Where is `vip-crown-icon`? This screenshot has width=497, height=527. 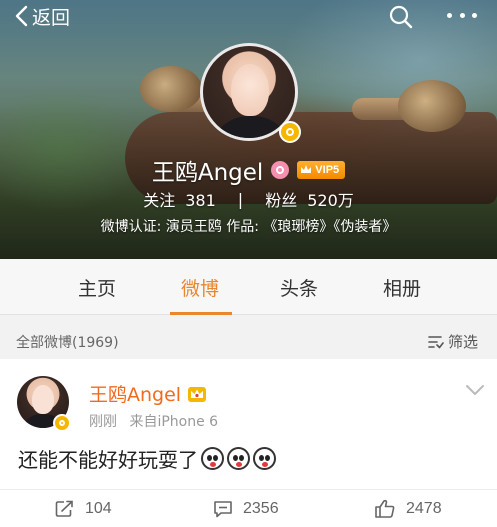
vip-crown-icon is located at coordinates (197, 394).